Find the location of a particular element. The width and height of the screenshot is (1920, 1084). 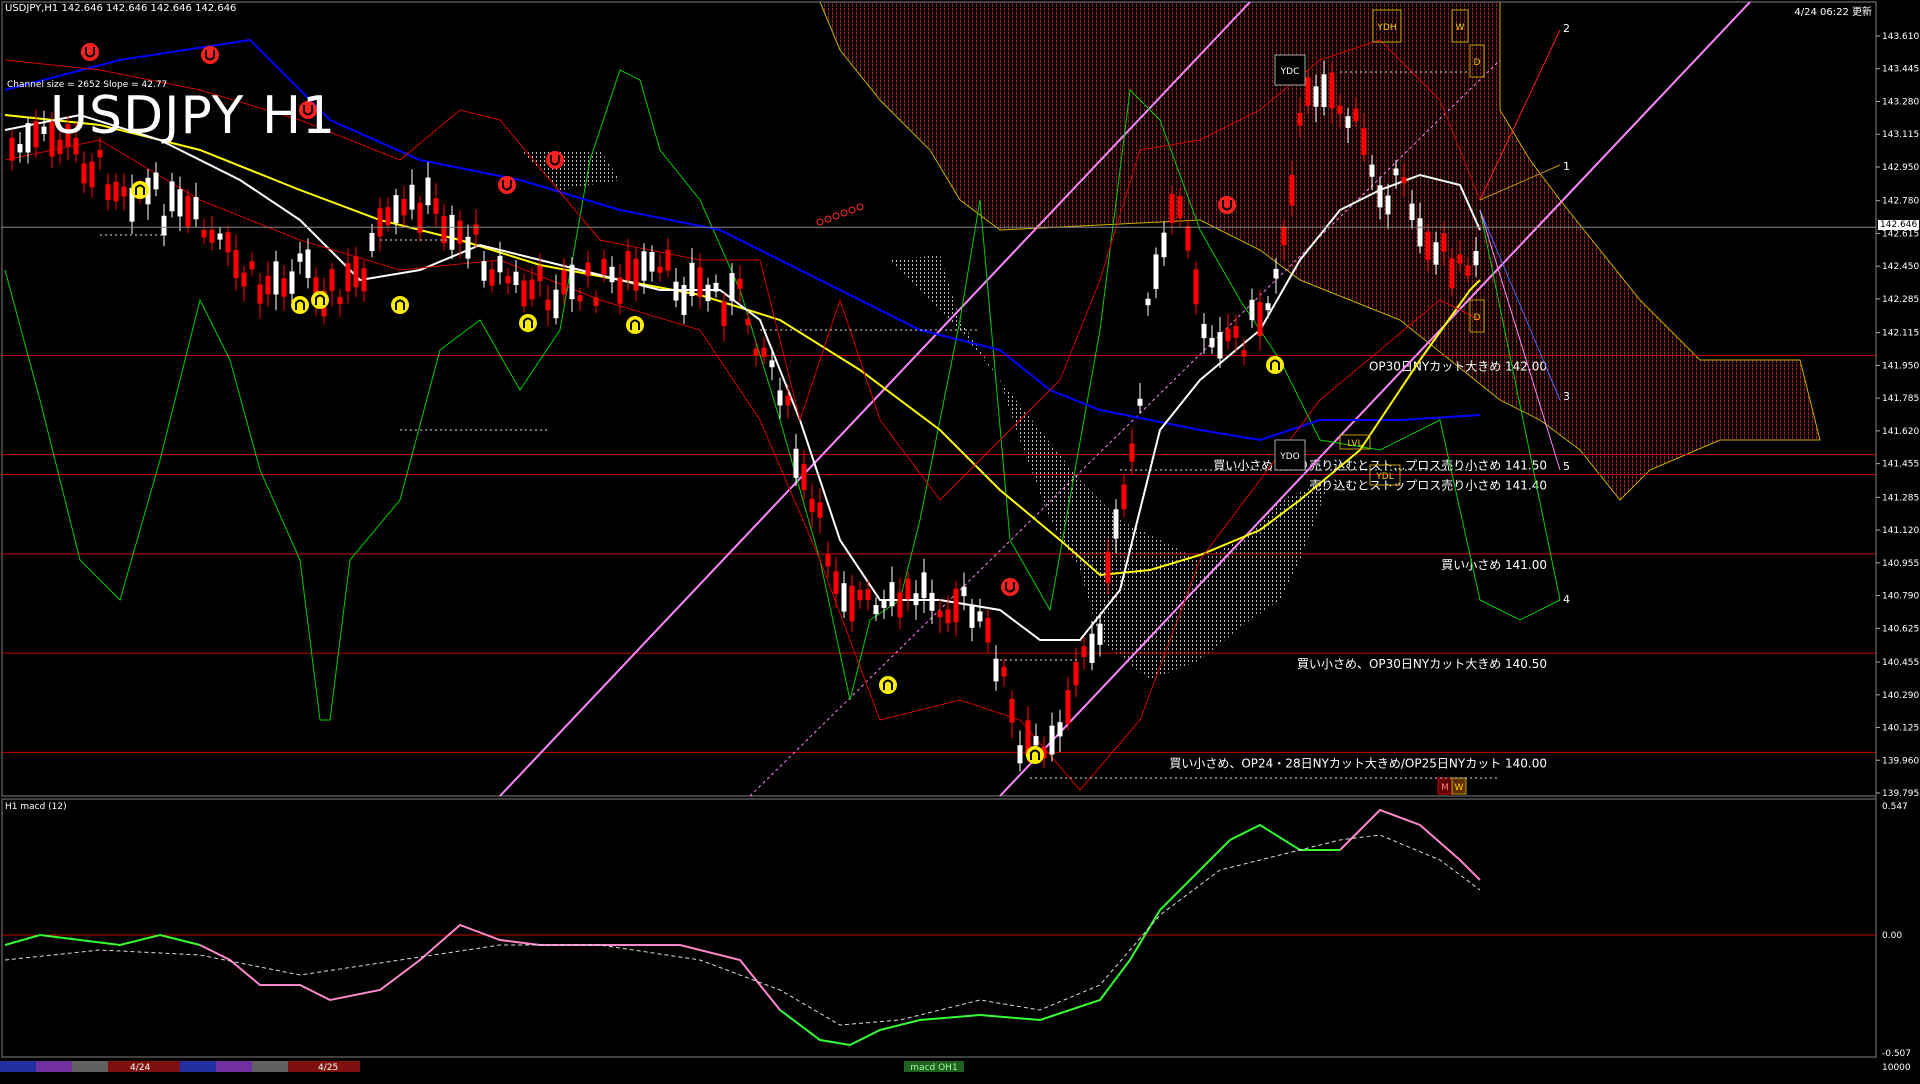

forecast-label: 1 is located at coordinates (1566, 166).